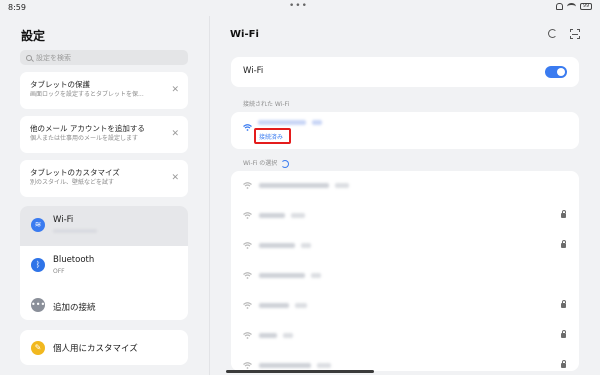 The width and height of the screenshot is (600, 375). I want to click on suggestion-title: 他のメール アカウントを追加する, so click(87, 128).